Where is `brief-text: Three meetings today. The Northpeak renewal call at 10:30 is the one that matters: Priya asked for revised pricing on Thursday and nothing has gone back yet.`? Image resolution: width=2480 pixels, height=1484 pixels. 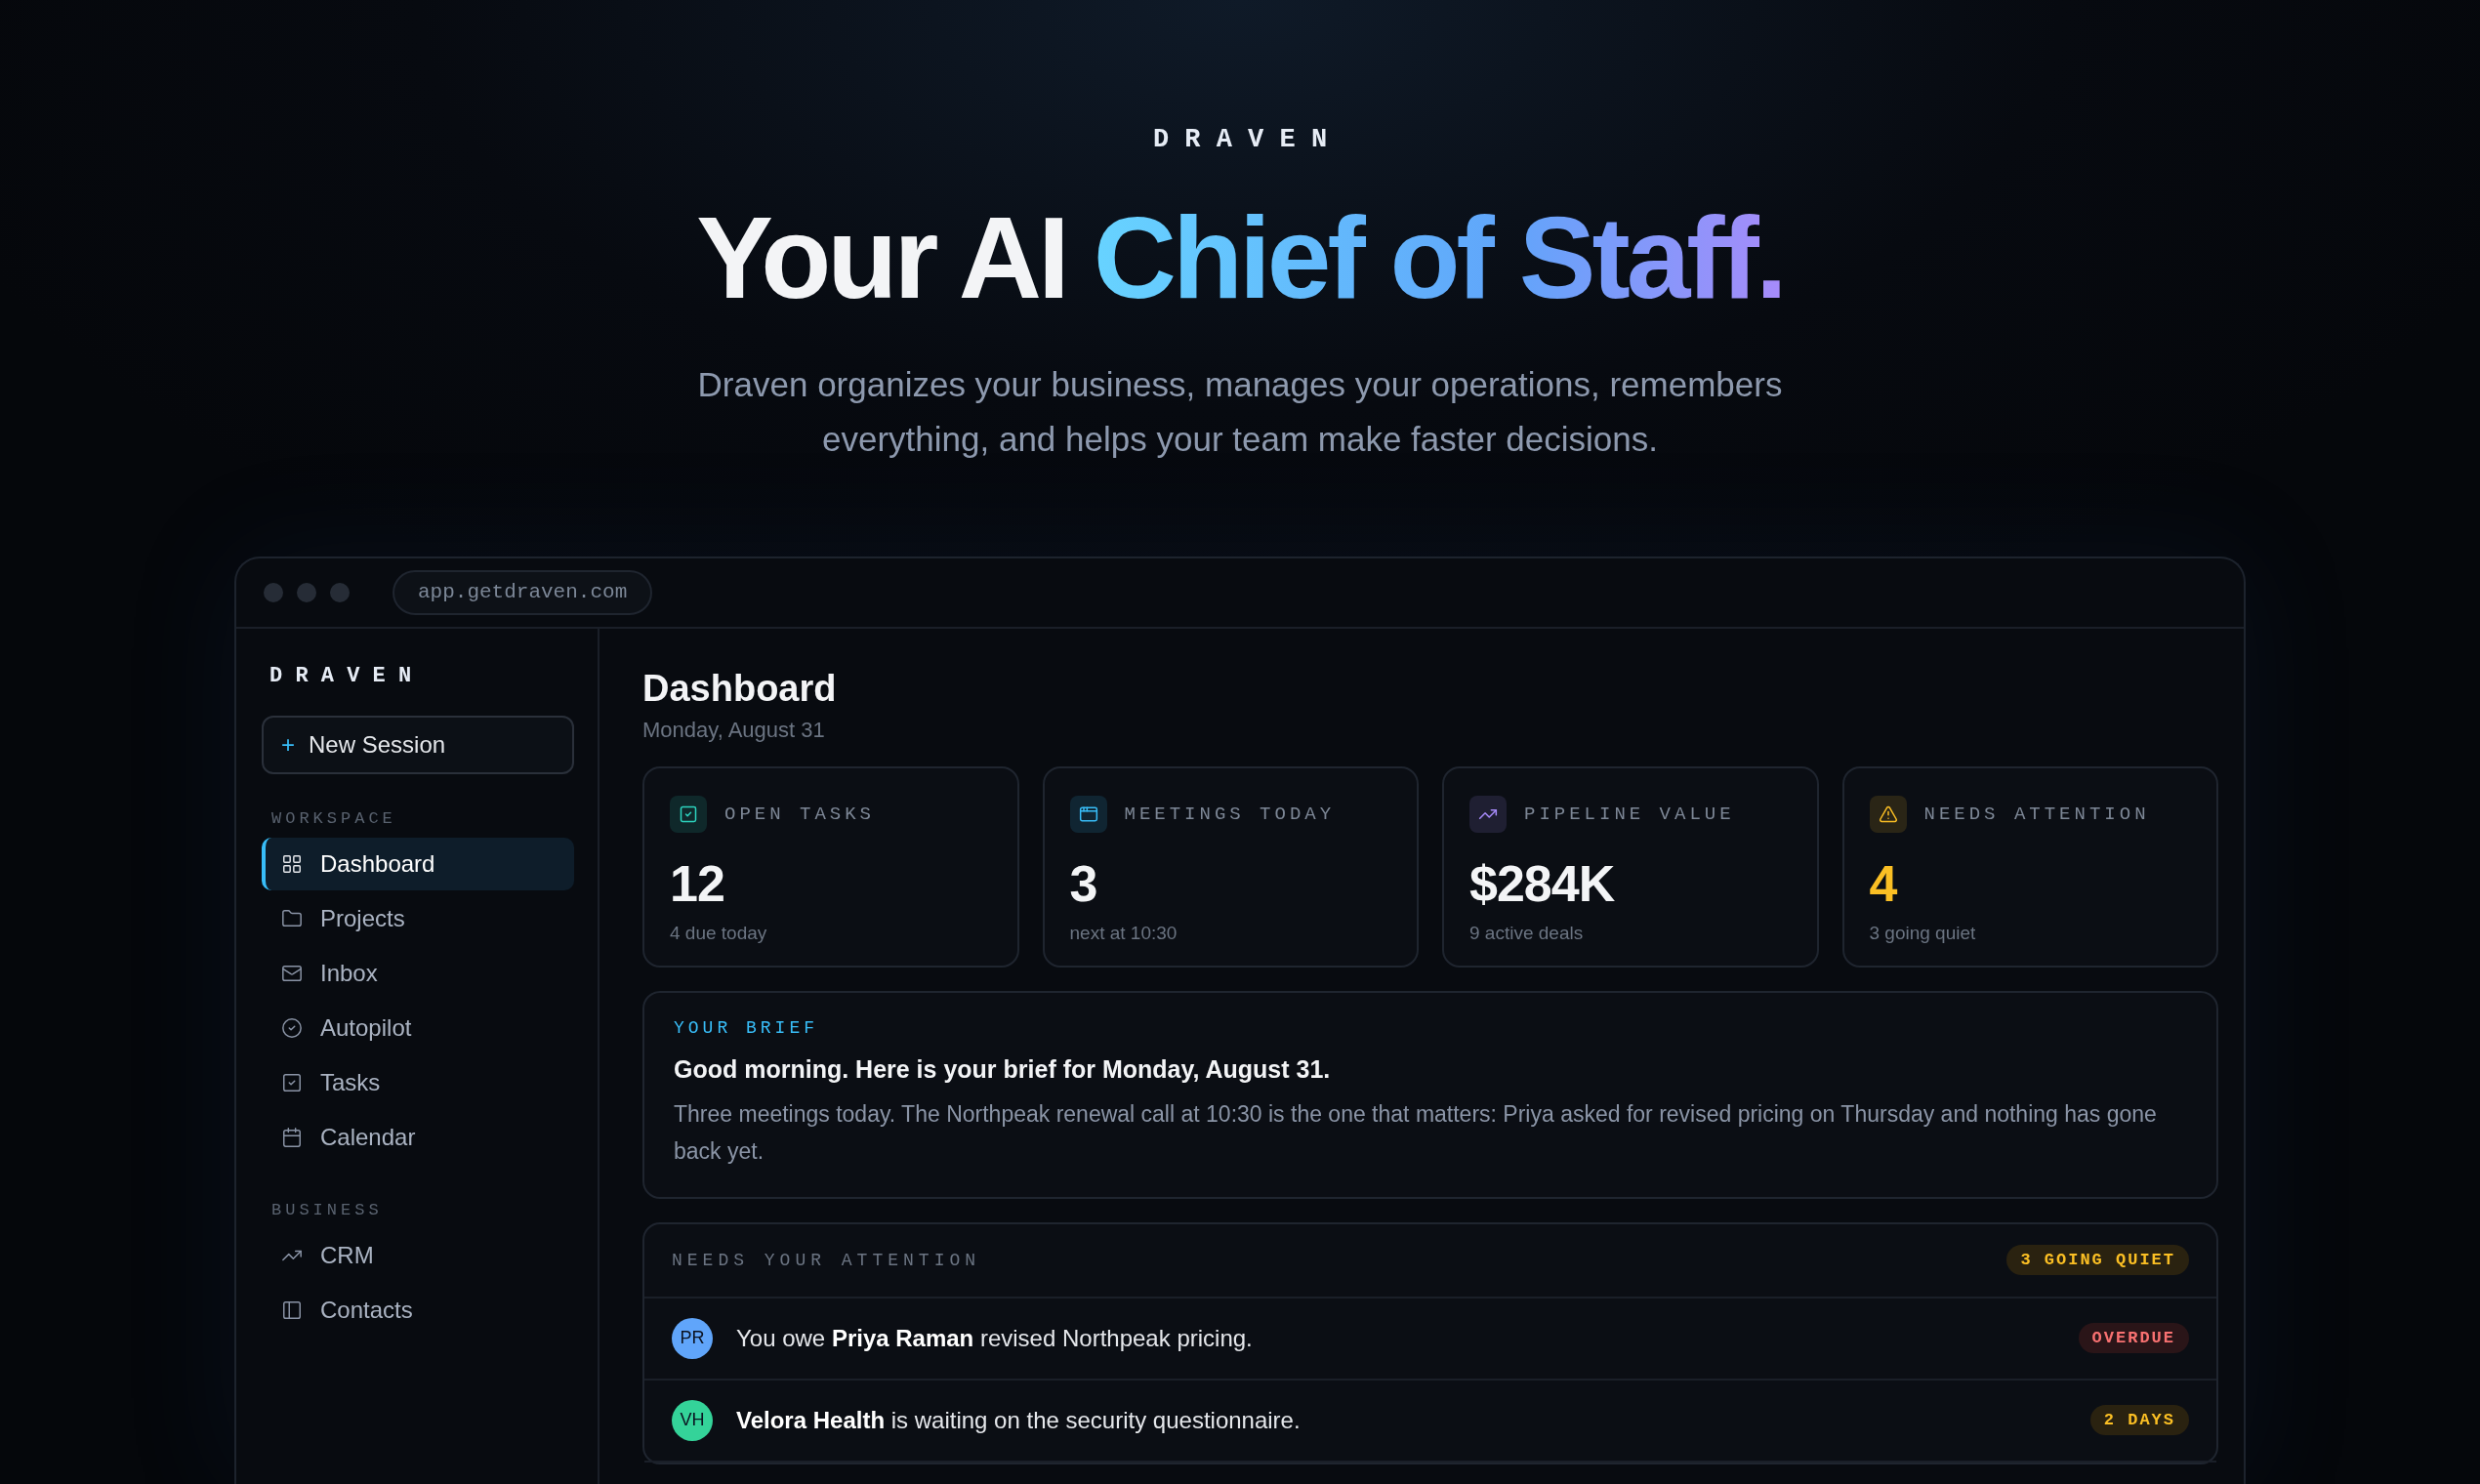 brief-text: Three meetings today. The Northpeak renewal call at 10:30 is the one that matters: Priya asked for revised pricing on Thursday and nothing has gone back yet. is located at coordinates (1416, 1132).